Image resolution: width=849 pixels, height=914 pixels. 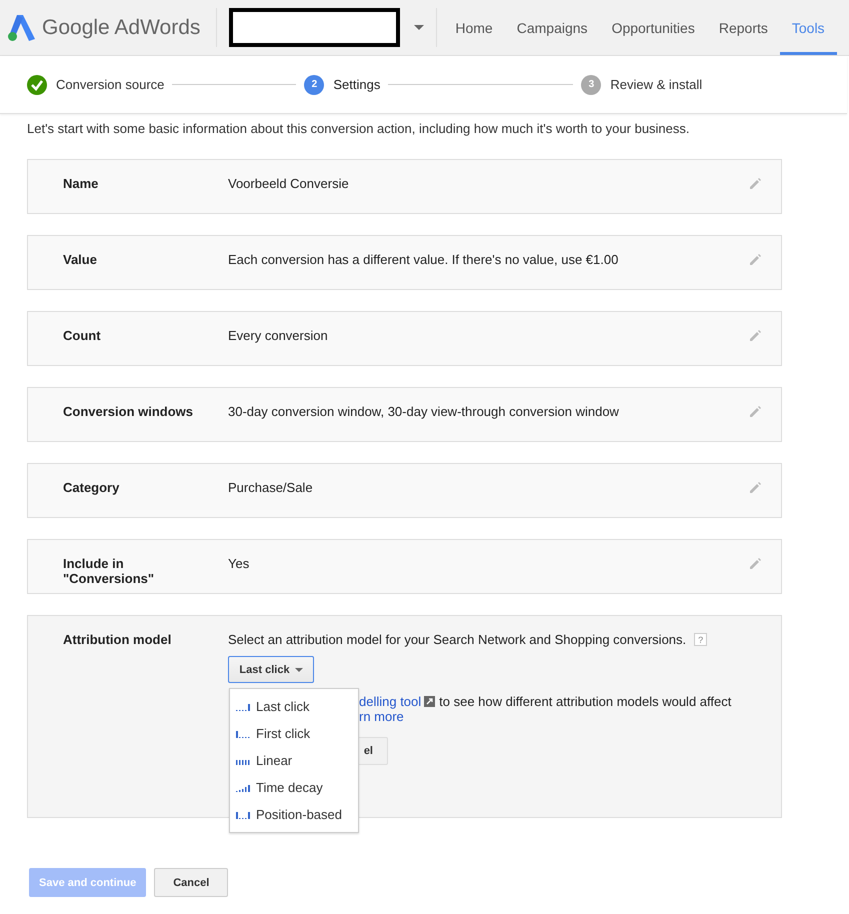 What do you see at coordinates (294, 787) in the screenshot?
I see `menu-item: Time decay` at bounding box center [294, 787].